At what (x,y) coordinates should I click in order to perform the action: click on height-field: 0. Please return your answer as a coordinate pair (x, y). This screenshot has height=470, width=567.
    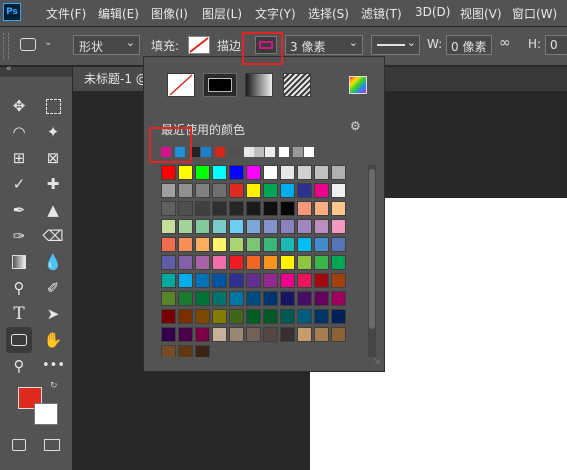
    Looking at the image, I should click on (556, 45).